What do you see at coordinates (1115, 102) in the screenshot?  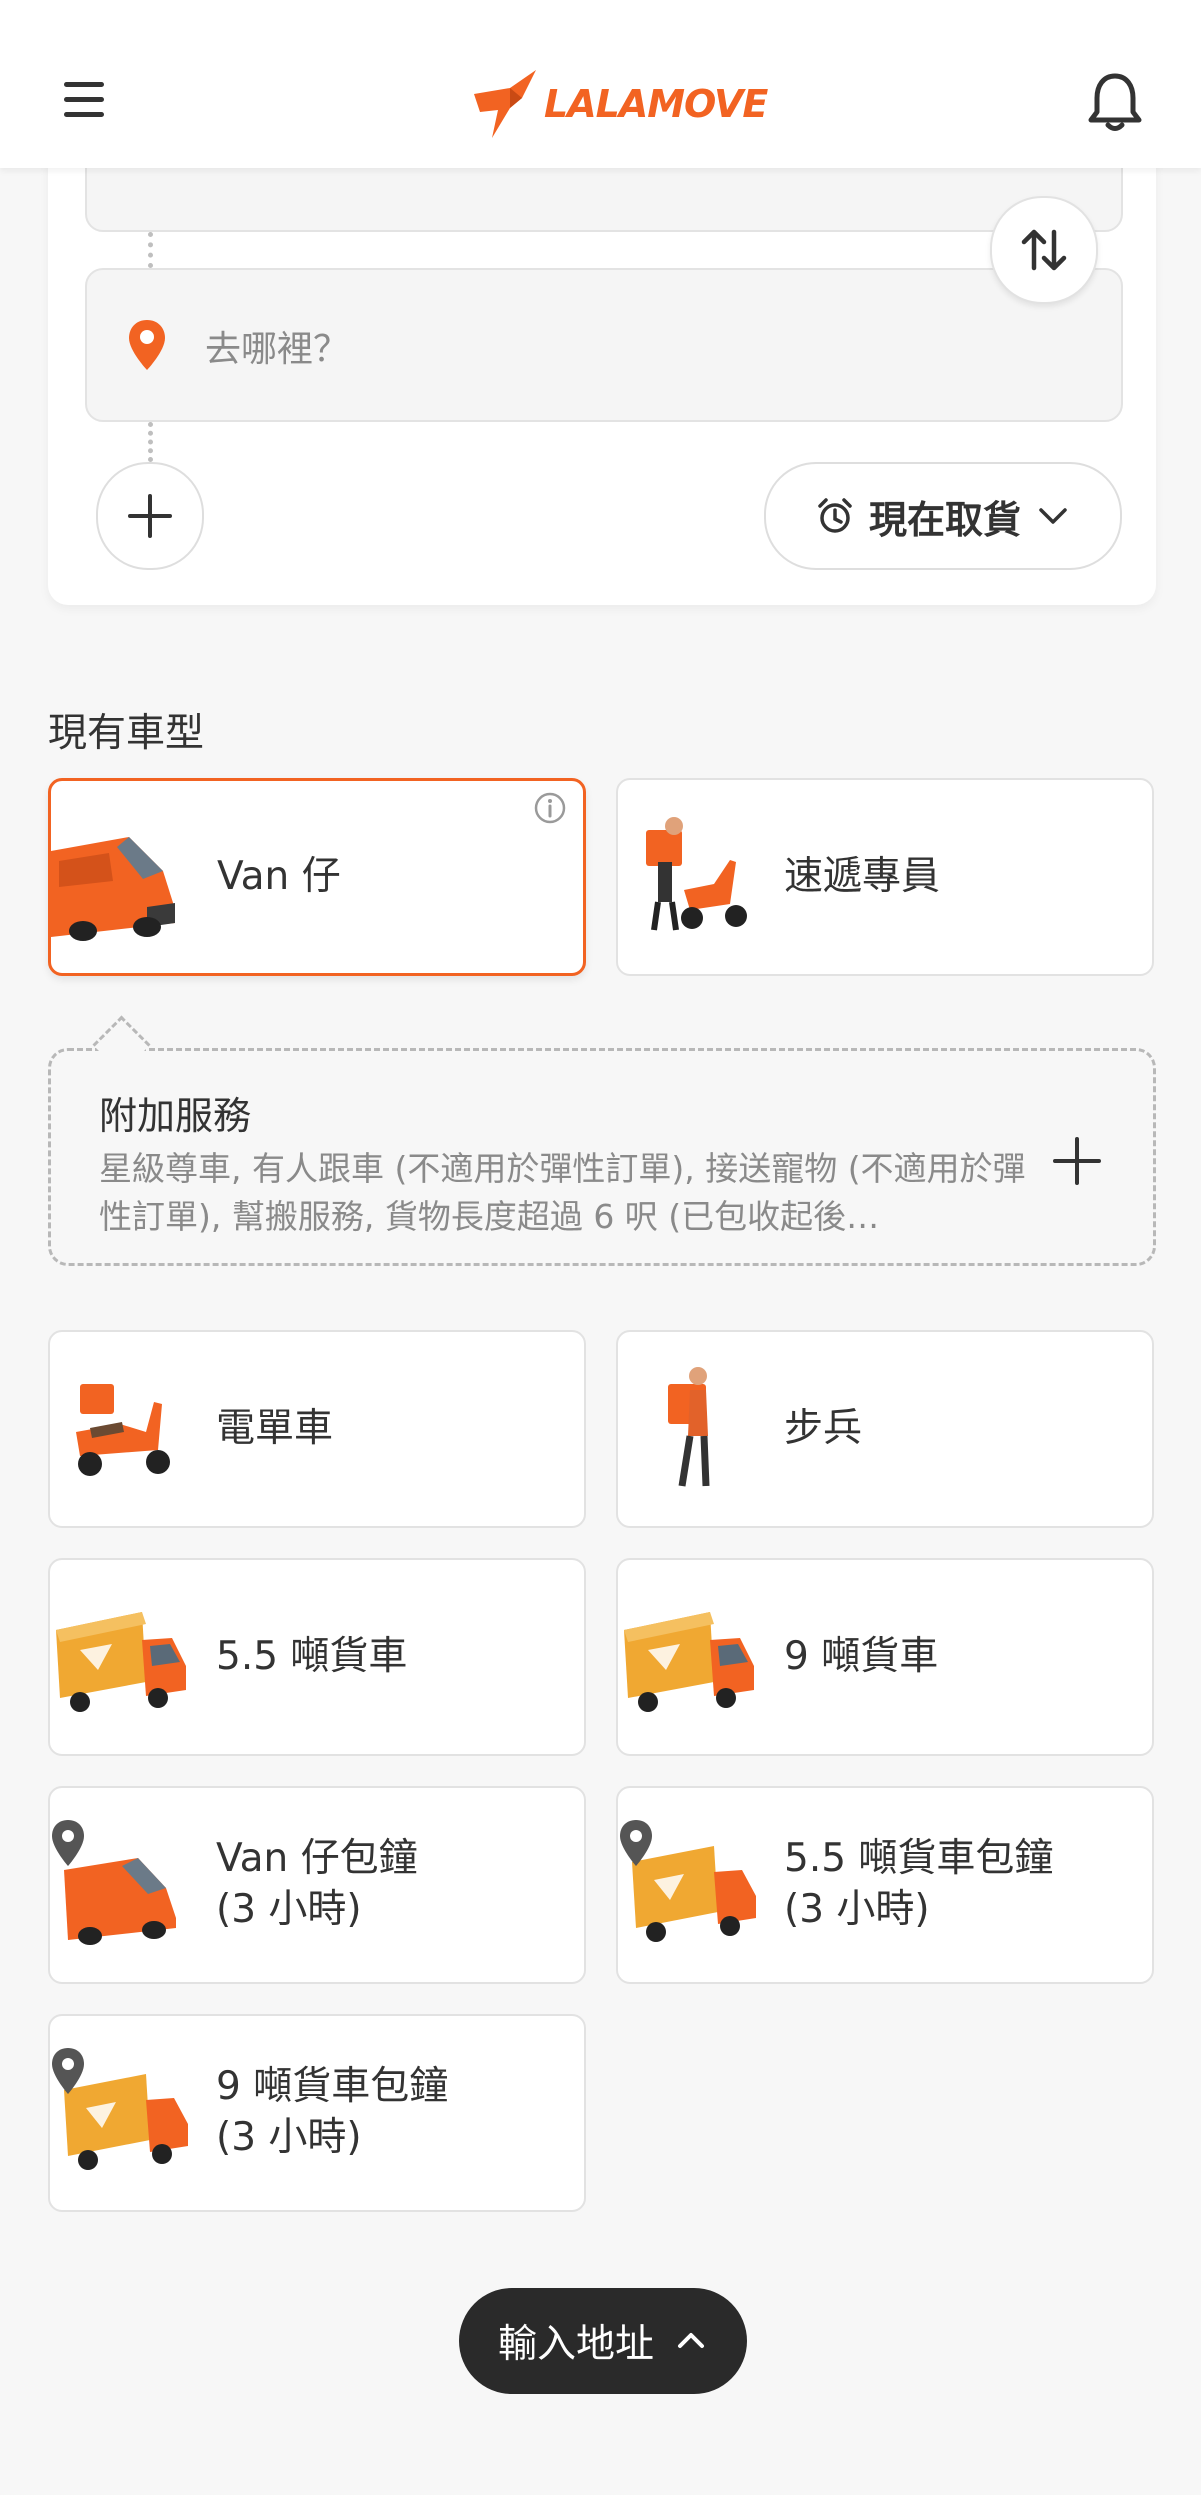 I see `bell-icon` at bounding box center [1115, 102].